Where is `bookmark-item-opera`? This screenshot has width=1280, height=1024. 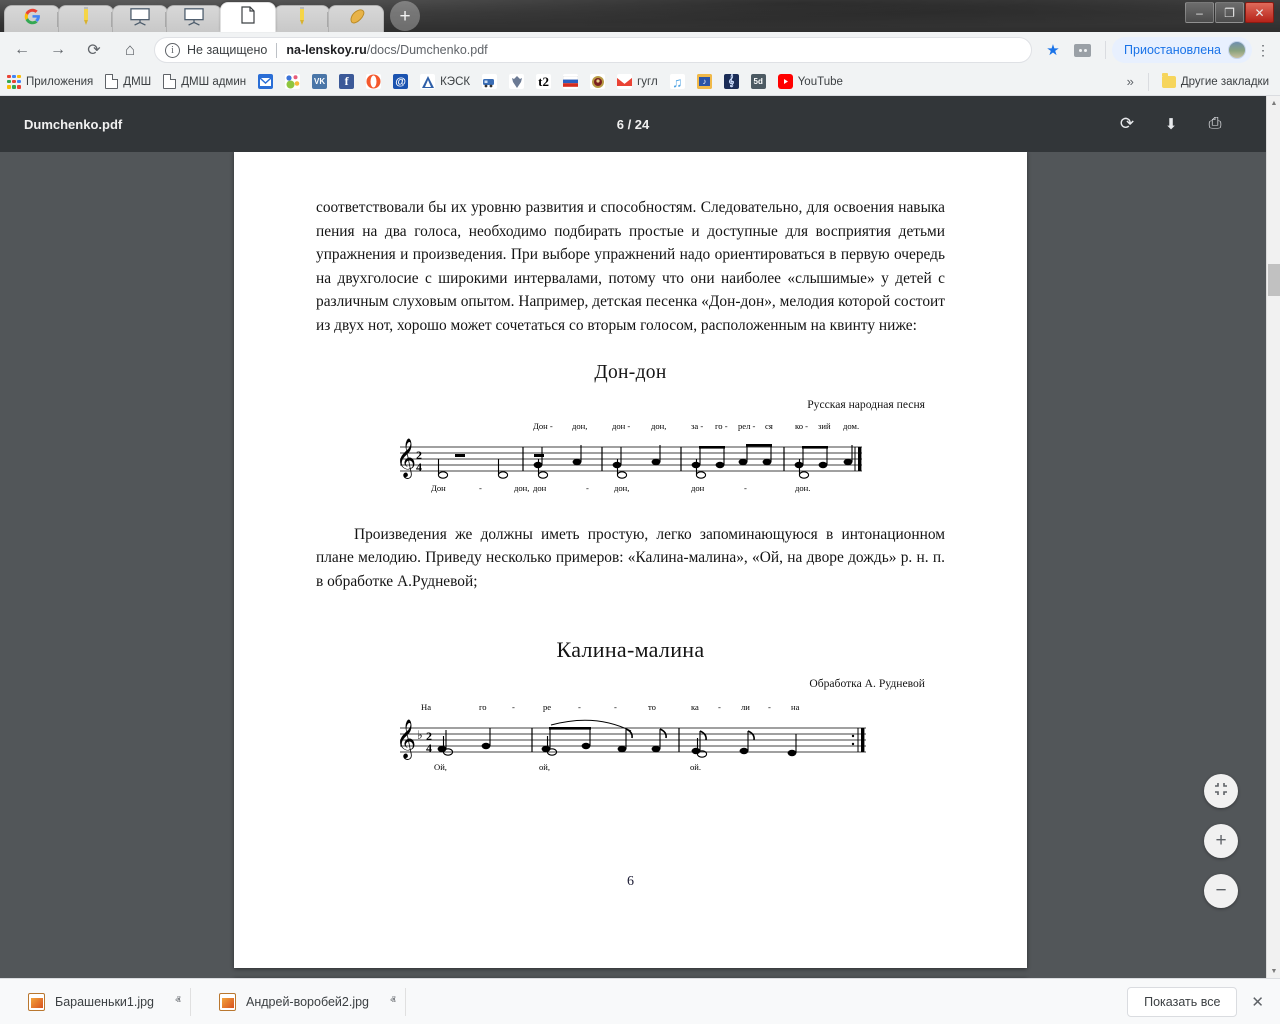
bookmark-item-opera is located at coordinates (373, 82).